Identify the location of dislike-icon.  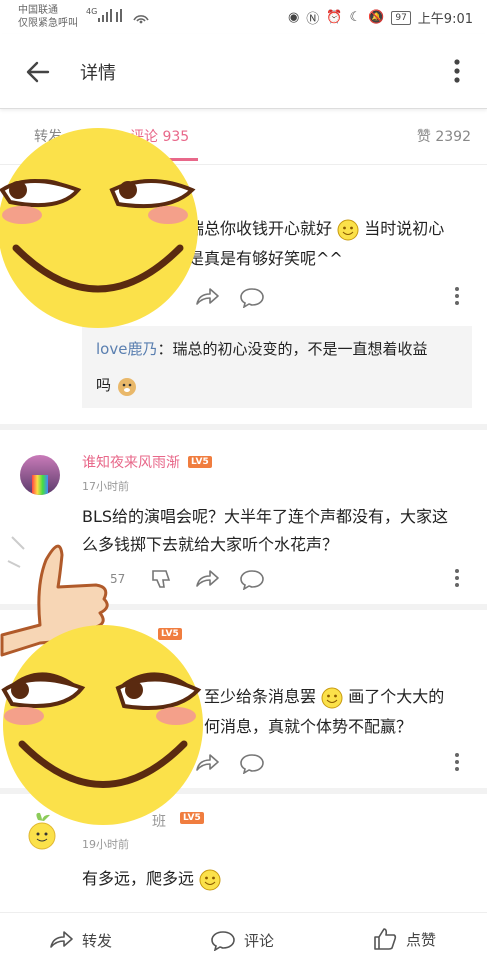
(161, 579).